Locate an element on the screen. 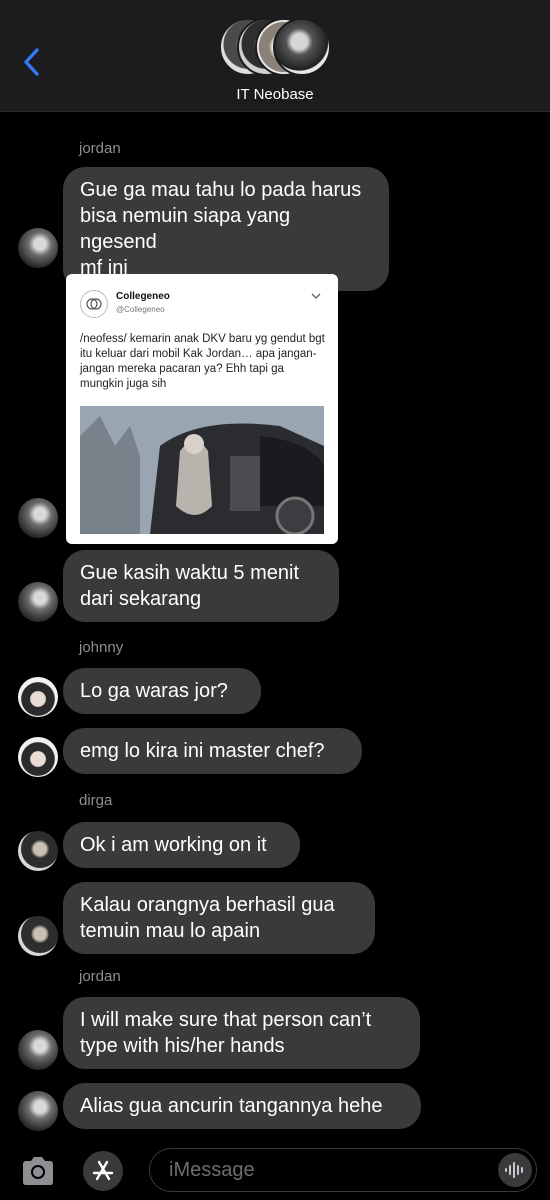 The height and width of the screenshot is (1200, 550). conversation-header: IT Neobase is located at coordinates (275, 56).